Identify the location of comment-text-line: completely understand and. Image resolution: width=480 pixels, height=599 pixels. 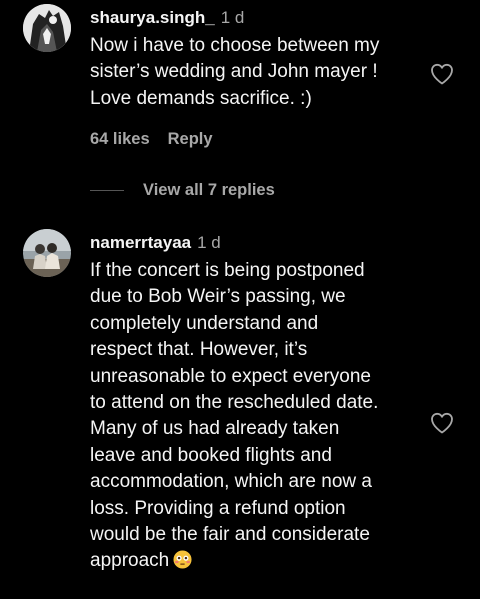
(204, 323).